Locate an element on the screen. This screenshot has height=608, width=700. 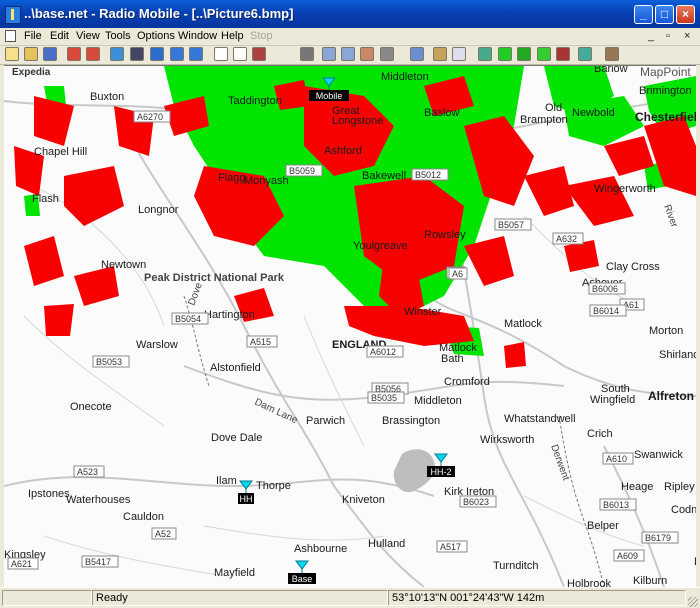
town-label: Bakewell is located at coordinates (384, 176).